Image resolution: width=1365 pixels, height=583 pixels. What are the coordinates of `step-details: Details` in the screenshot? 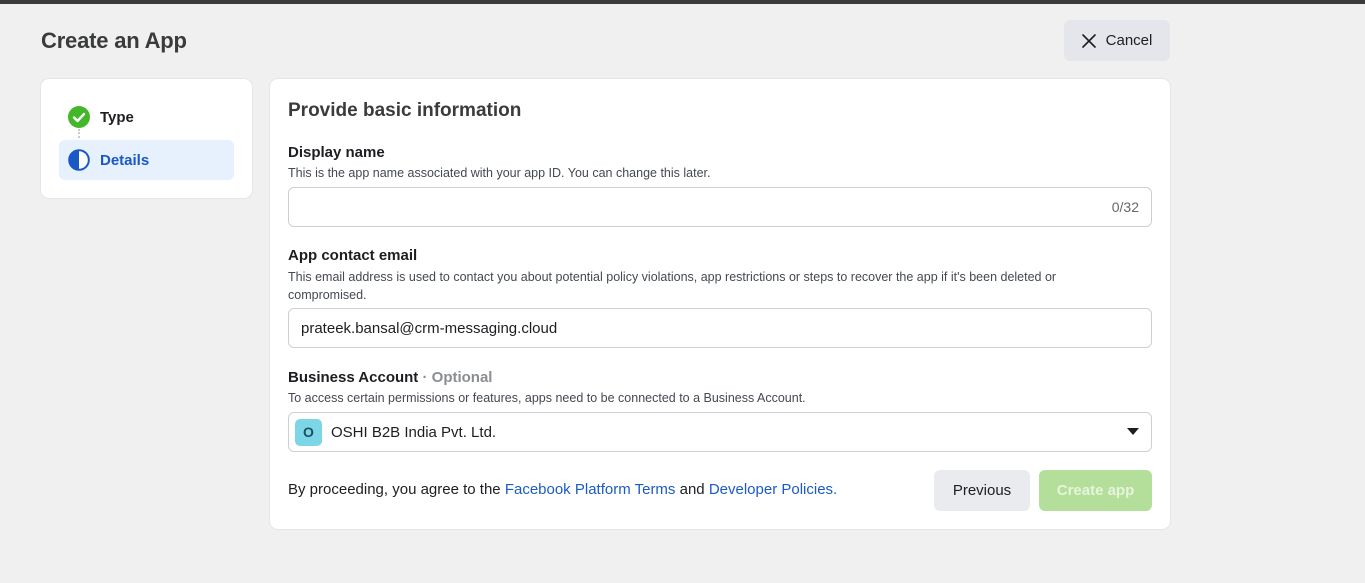 It's located at (146, 160).